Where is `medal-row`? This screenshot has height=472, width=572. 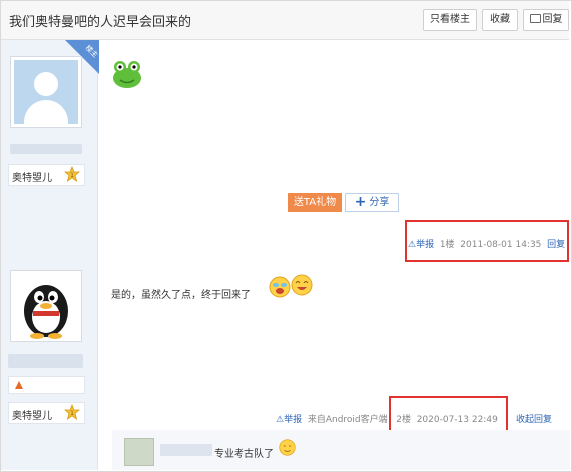
medal-row is located at coordinates (46, 385).